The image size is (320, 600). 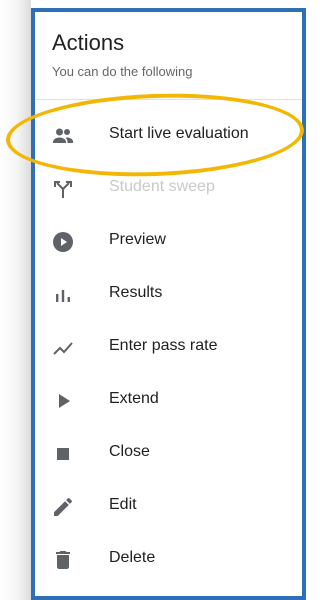 I want to click on frame-border-bottom, so click(x=168, y=598).